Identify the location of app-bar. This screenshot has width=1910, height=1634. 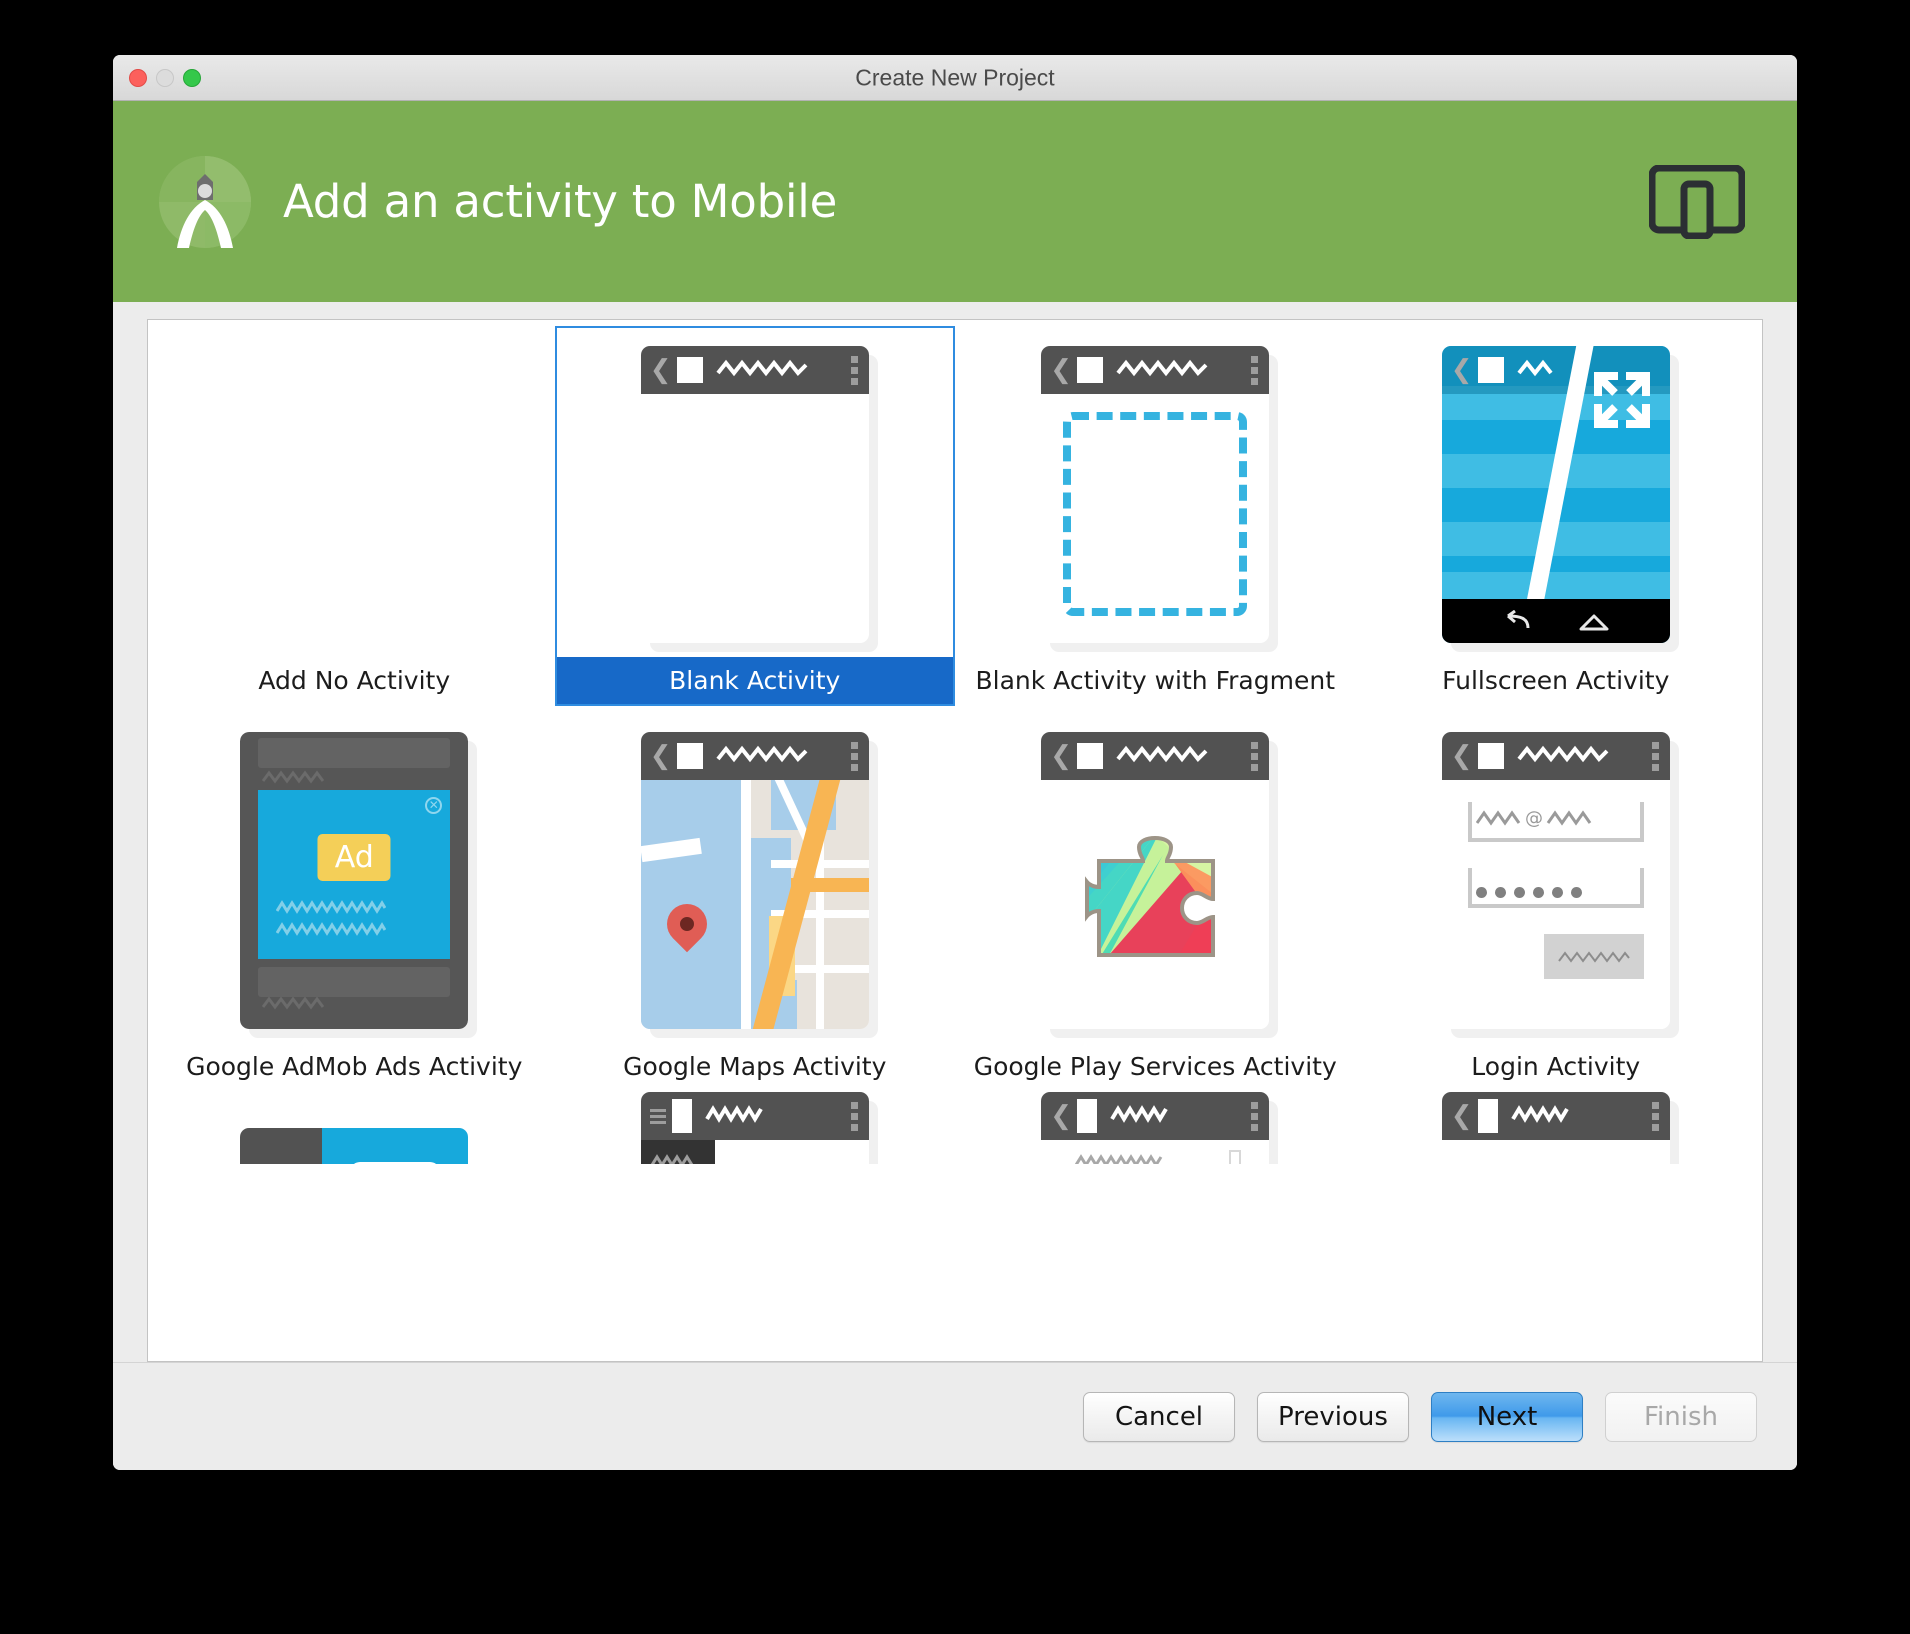
(754, 1116).